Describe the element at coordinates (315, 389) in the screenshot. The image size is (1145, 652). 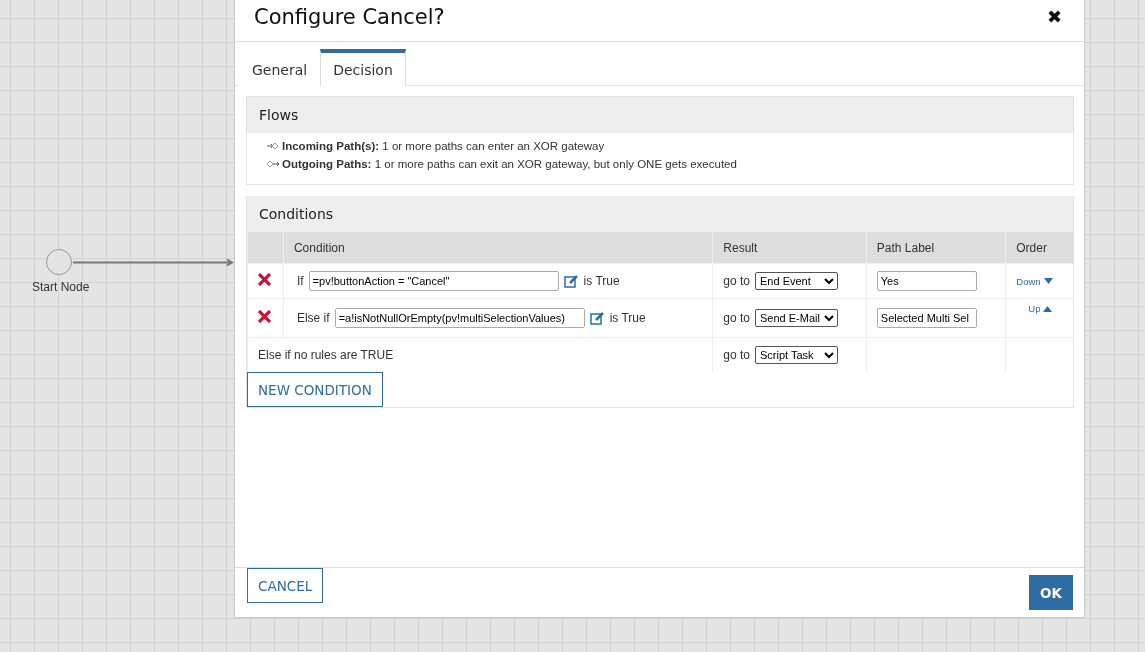
I see `new-condition-button: NEW CONDITION` at that location.